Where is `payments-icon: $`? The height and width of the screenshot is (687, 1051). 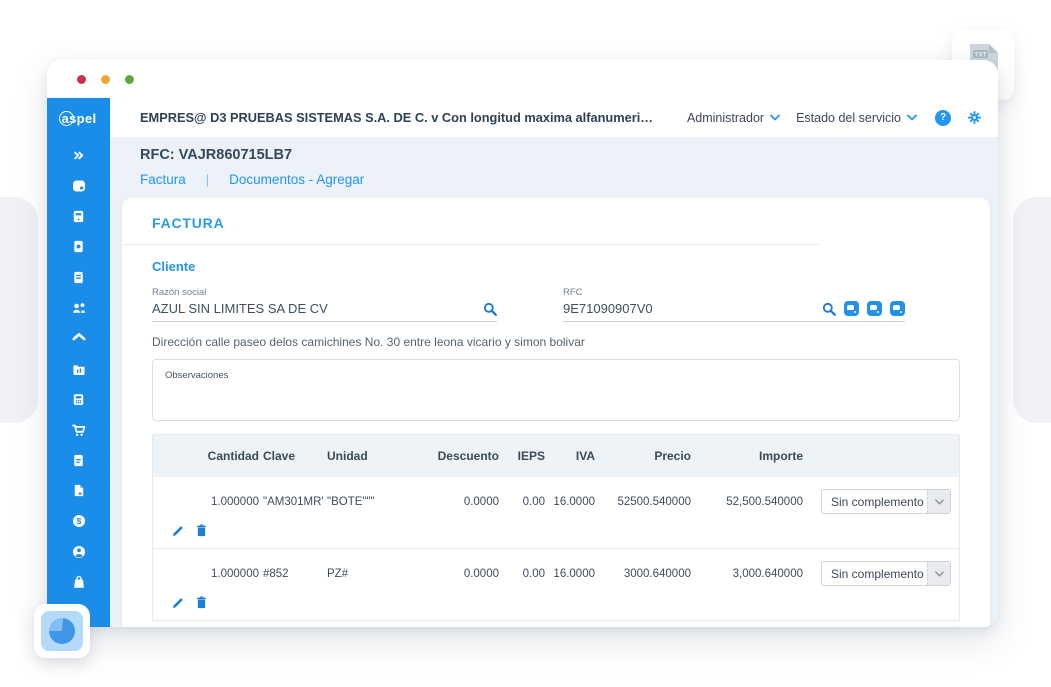 payments-icon: $ is located at coordinates (78, 521).